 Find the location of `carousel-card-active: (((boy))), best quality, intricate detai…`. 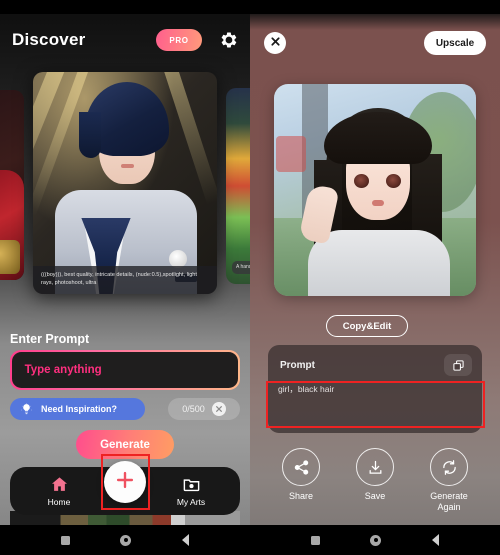

carousel-card-active: (((boy))), best quality, intricate detai… is located at coordinates (125, 183).